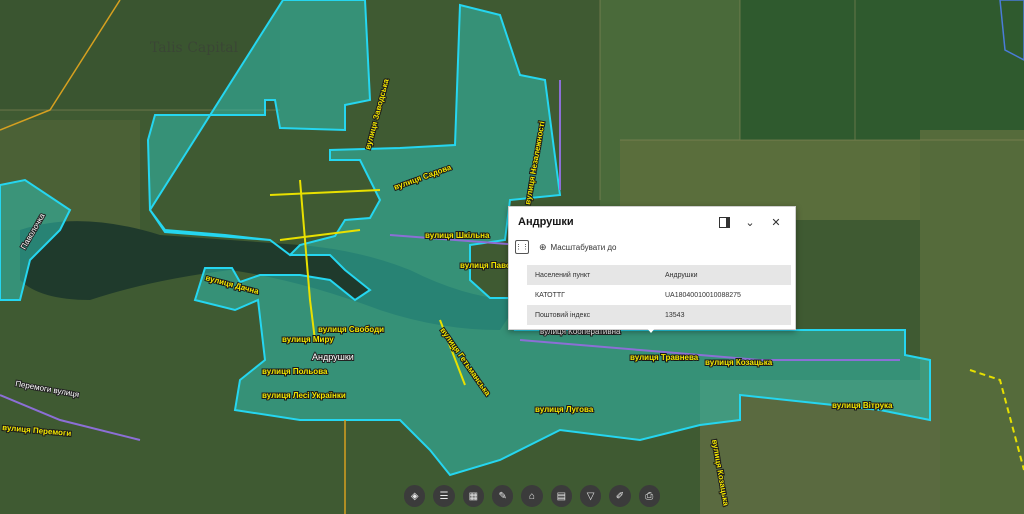  I want to click on place-label: Андрушки, so click(333, 357).